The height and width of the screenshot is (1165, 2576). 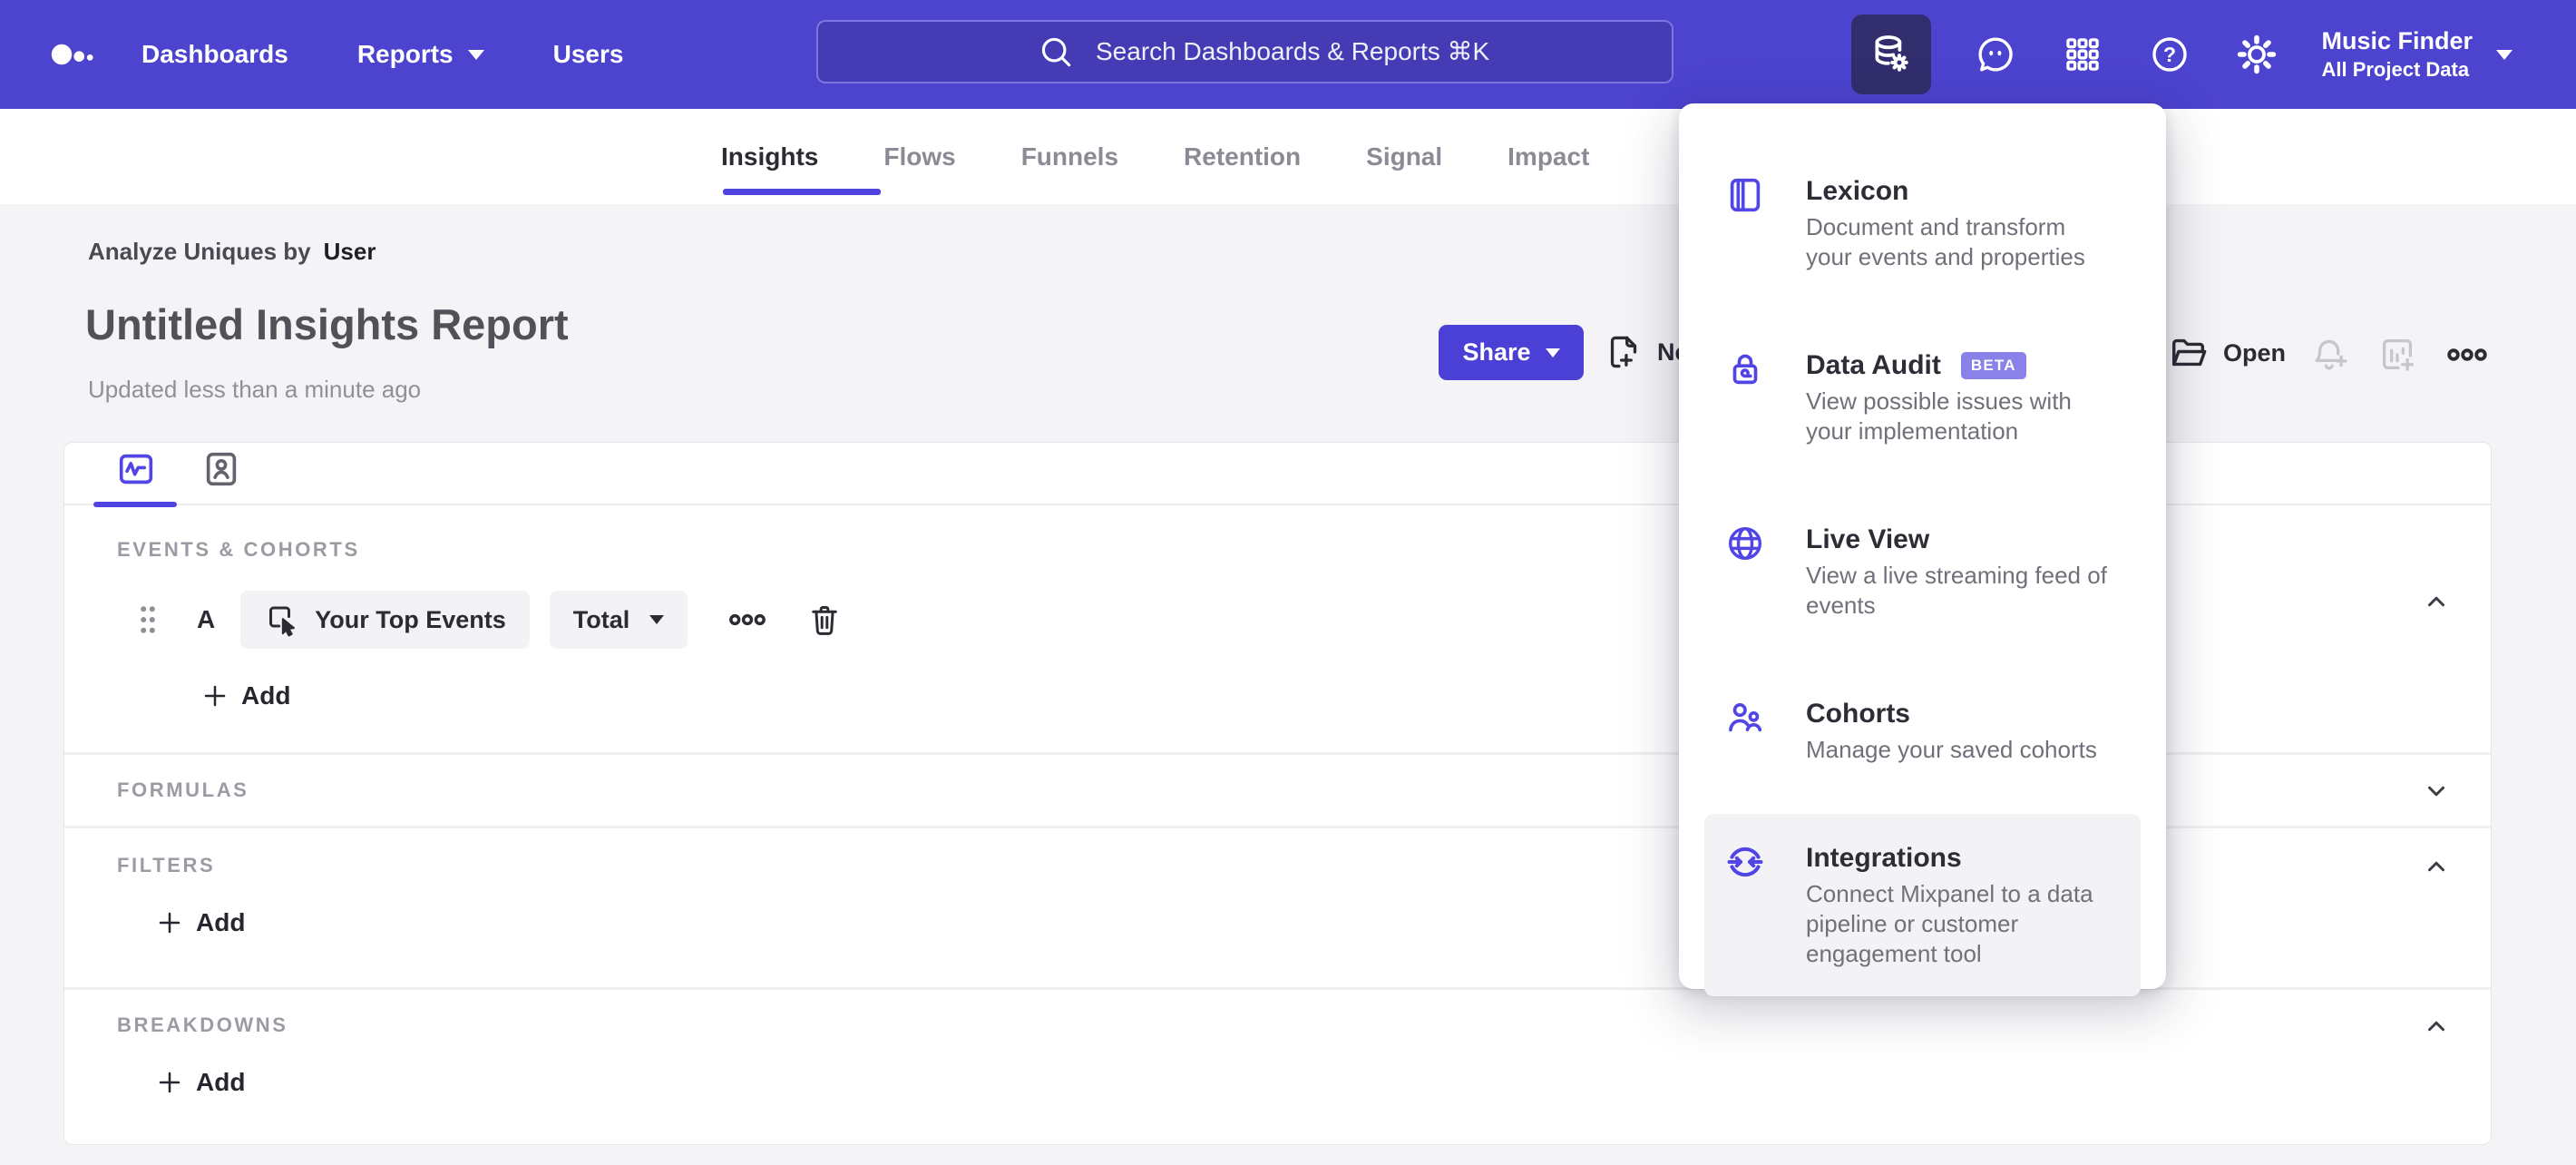 What do you see at coordinates (1745, 543) in the screenshot?
I see `globe-icon` at bounding box center [1745, 543].